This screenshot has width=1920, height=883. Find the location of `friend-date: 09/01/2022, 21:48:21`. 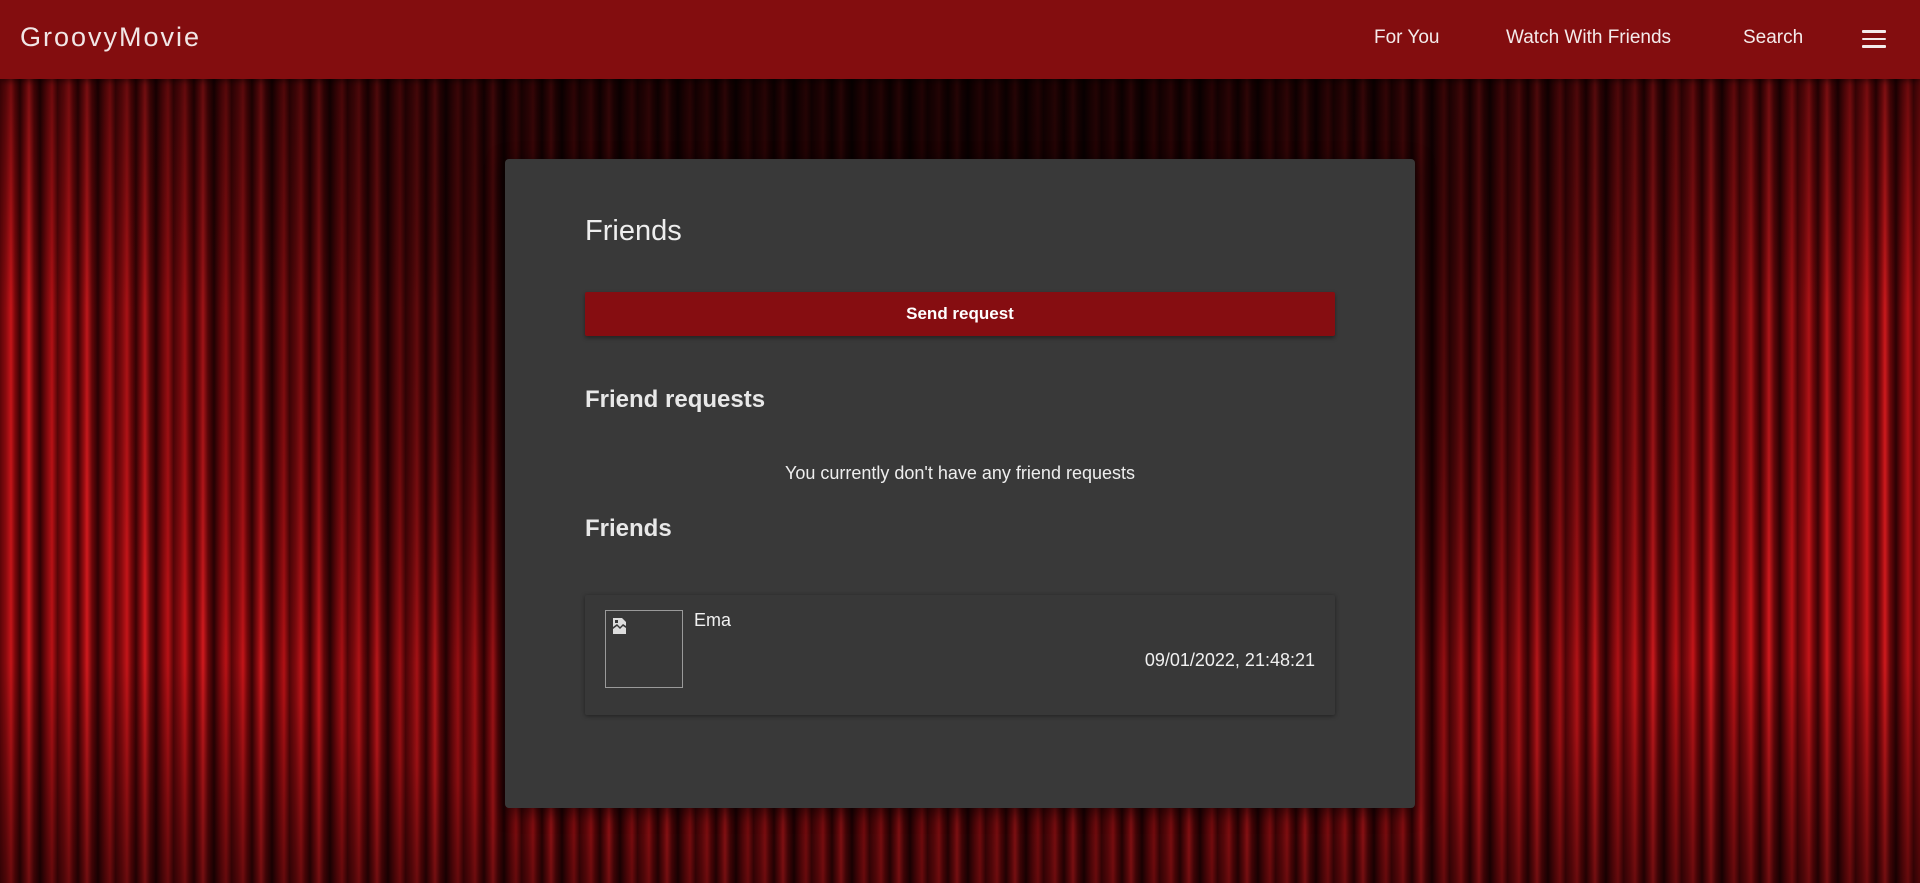

friend-date: 09/01/2022, 21:48:21 is located at coordinates (1229, 660).